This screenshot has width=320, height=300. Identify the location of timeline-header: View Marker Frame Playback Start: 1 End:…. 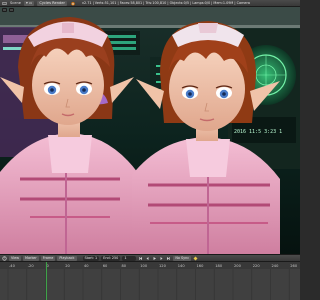
(150, 258).